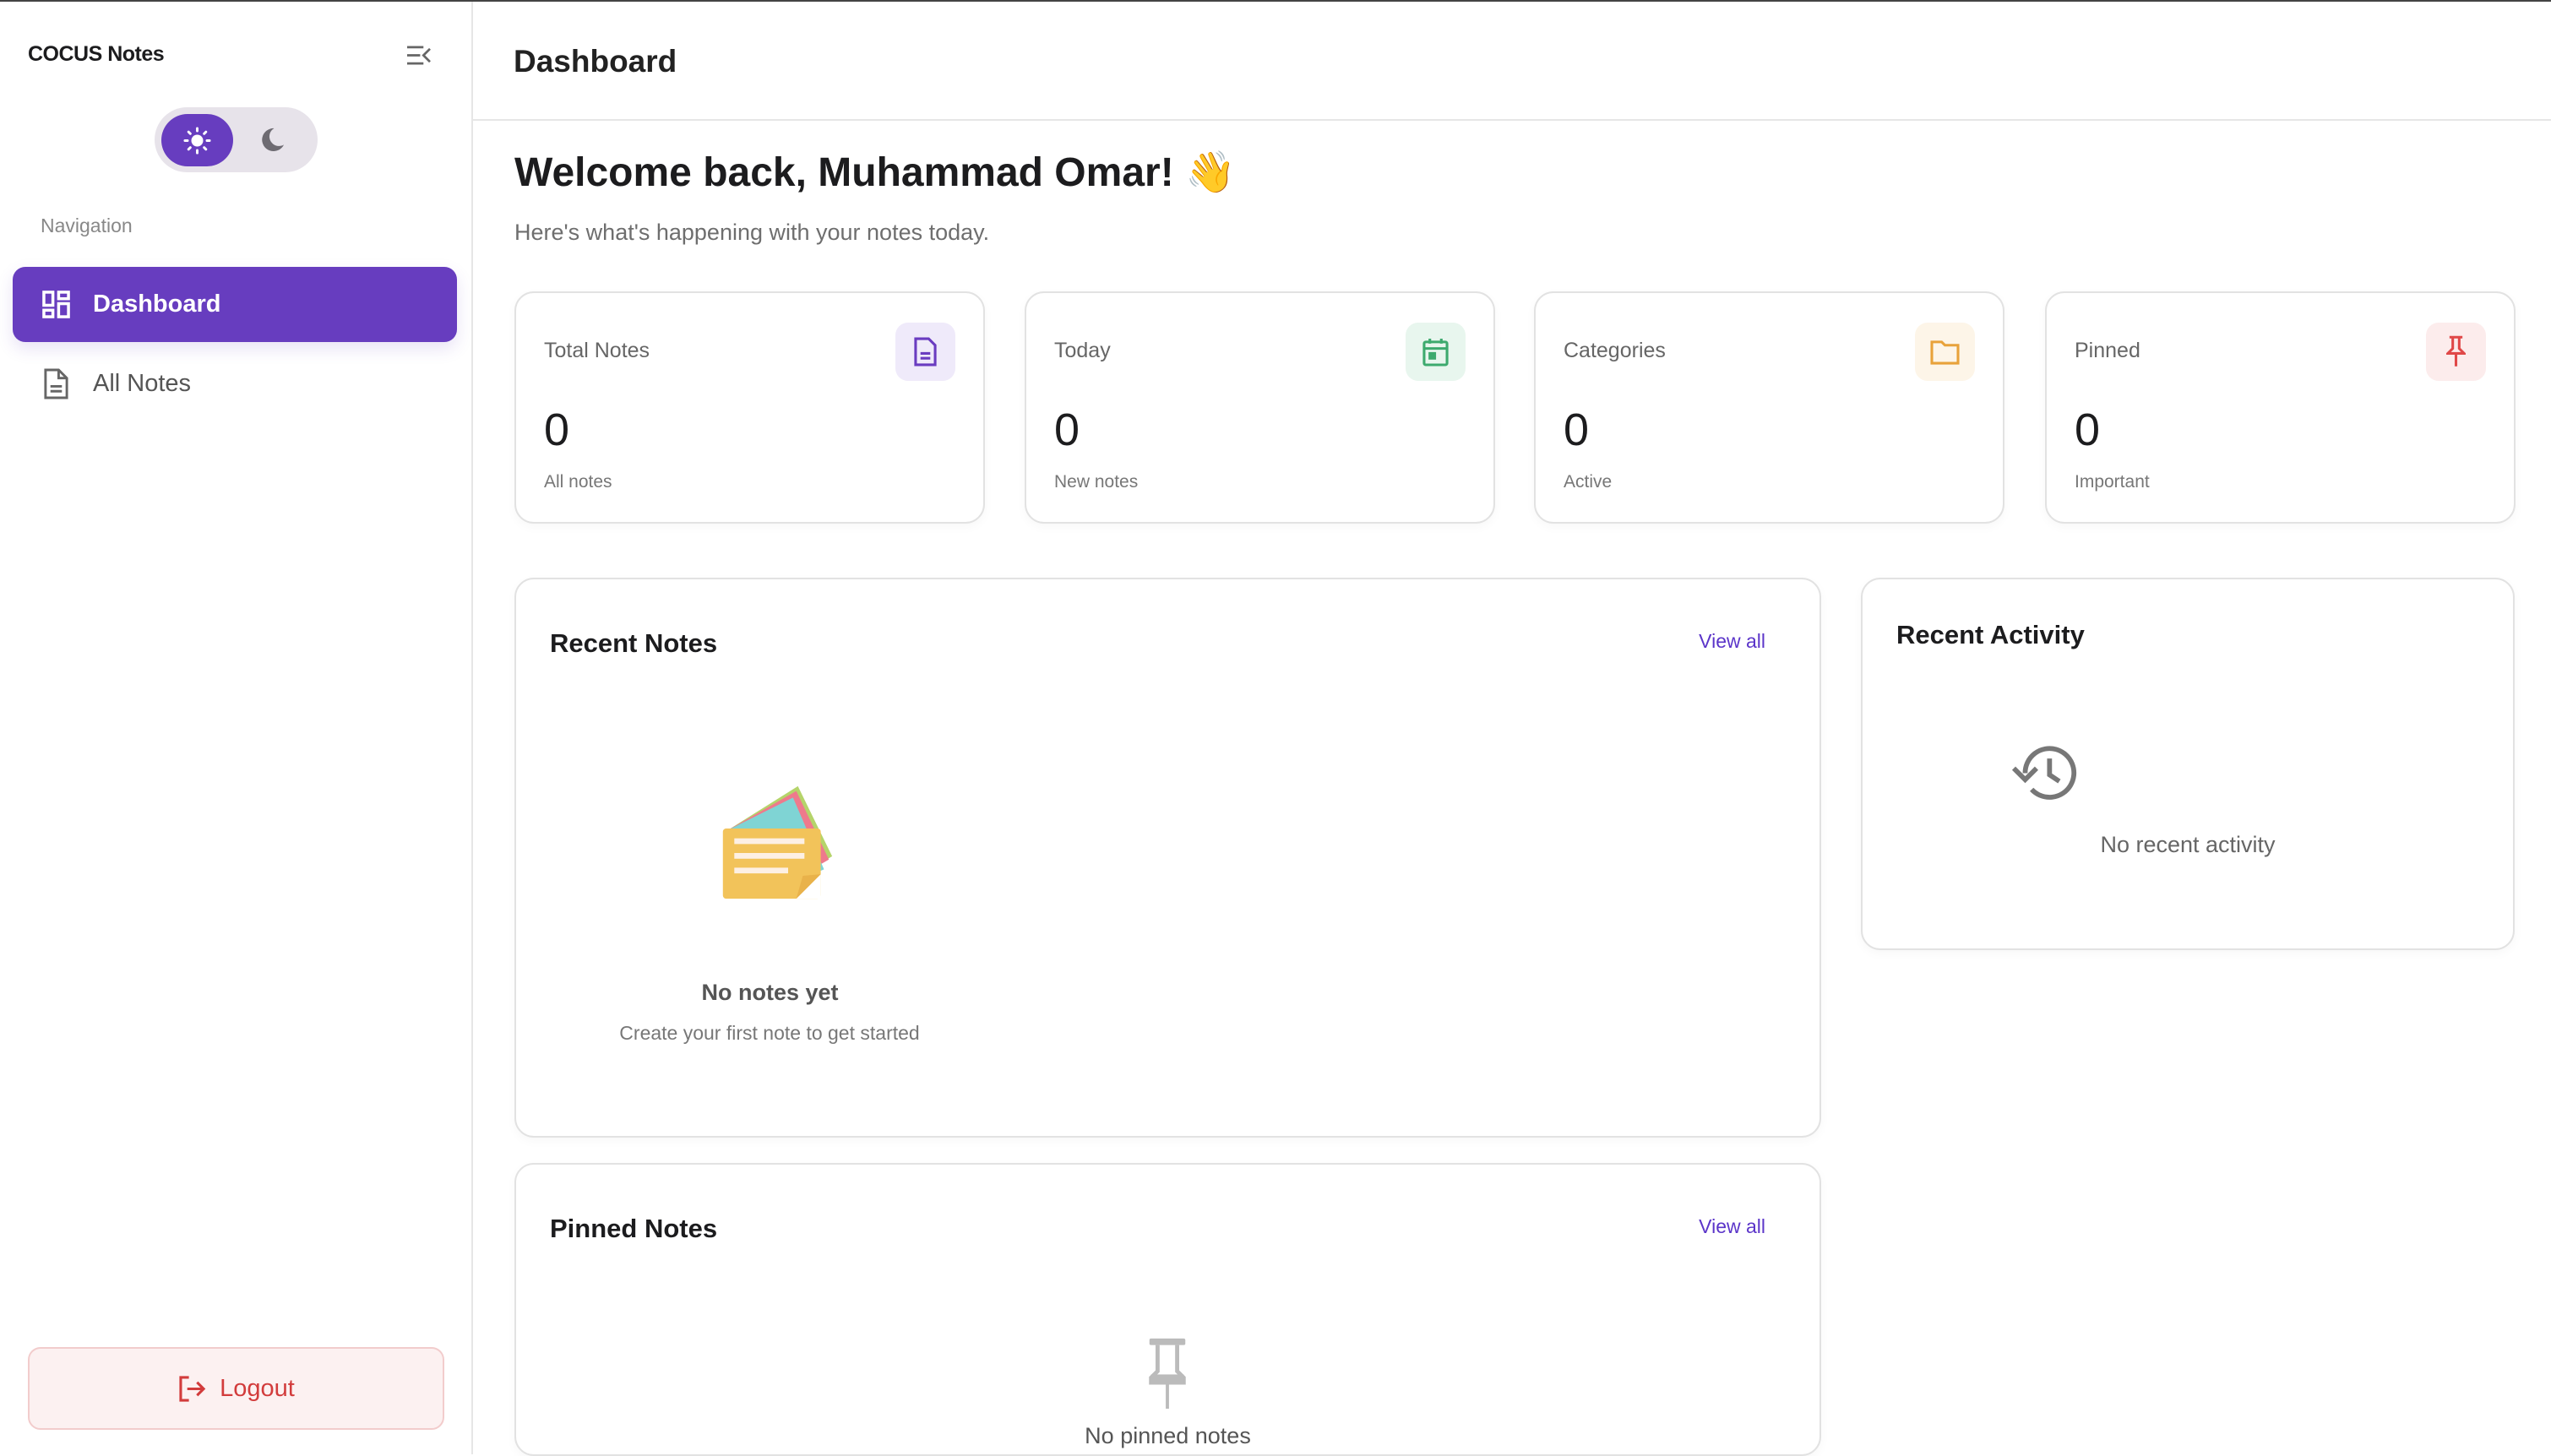 The width and height of the screenshot is (2551, 1456). I want to click on stat-card-pinned: Pinned 0 Important, so click(2280, 407).